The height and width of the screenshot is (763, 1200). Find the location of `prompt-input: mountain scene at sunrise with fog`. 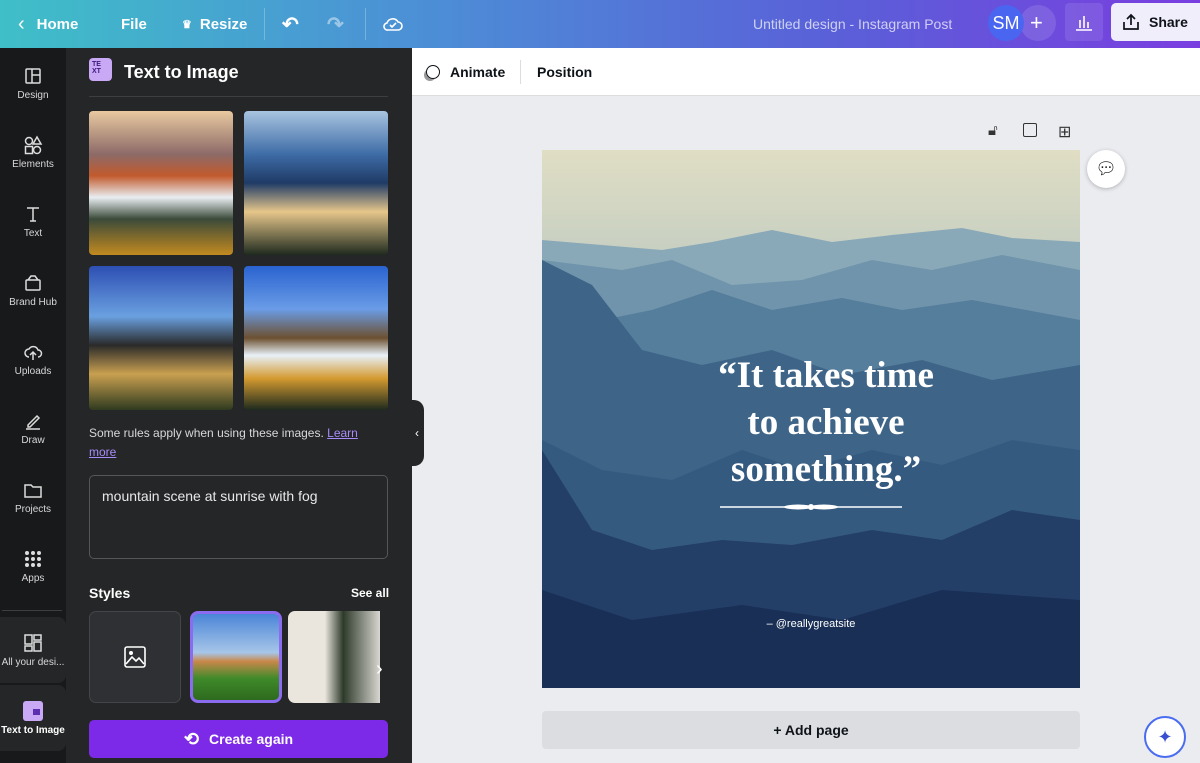

prompt-input: mountain scene at sunrise with fog is located at coordinates (238, 517).